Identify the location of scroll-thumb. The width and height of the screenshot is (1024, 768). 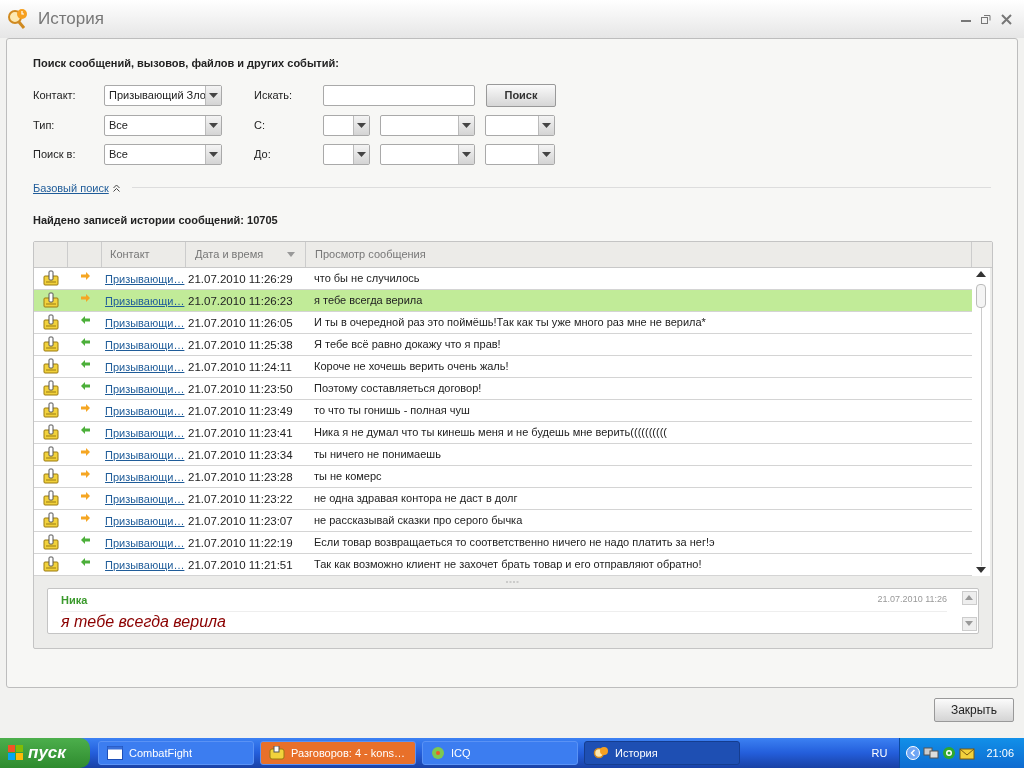
(981, 295).